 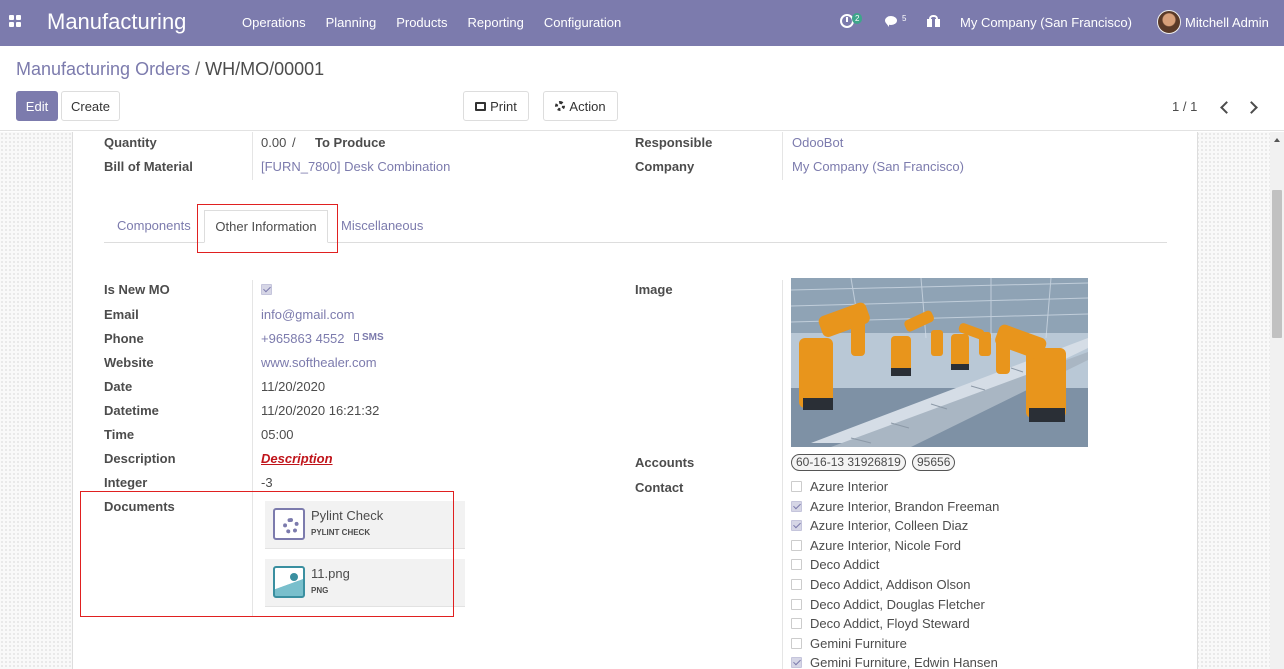 I want to click on messages-chat-icon, so click(x=891, y=21).